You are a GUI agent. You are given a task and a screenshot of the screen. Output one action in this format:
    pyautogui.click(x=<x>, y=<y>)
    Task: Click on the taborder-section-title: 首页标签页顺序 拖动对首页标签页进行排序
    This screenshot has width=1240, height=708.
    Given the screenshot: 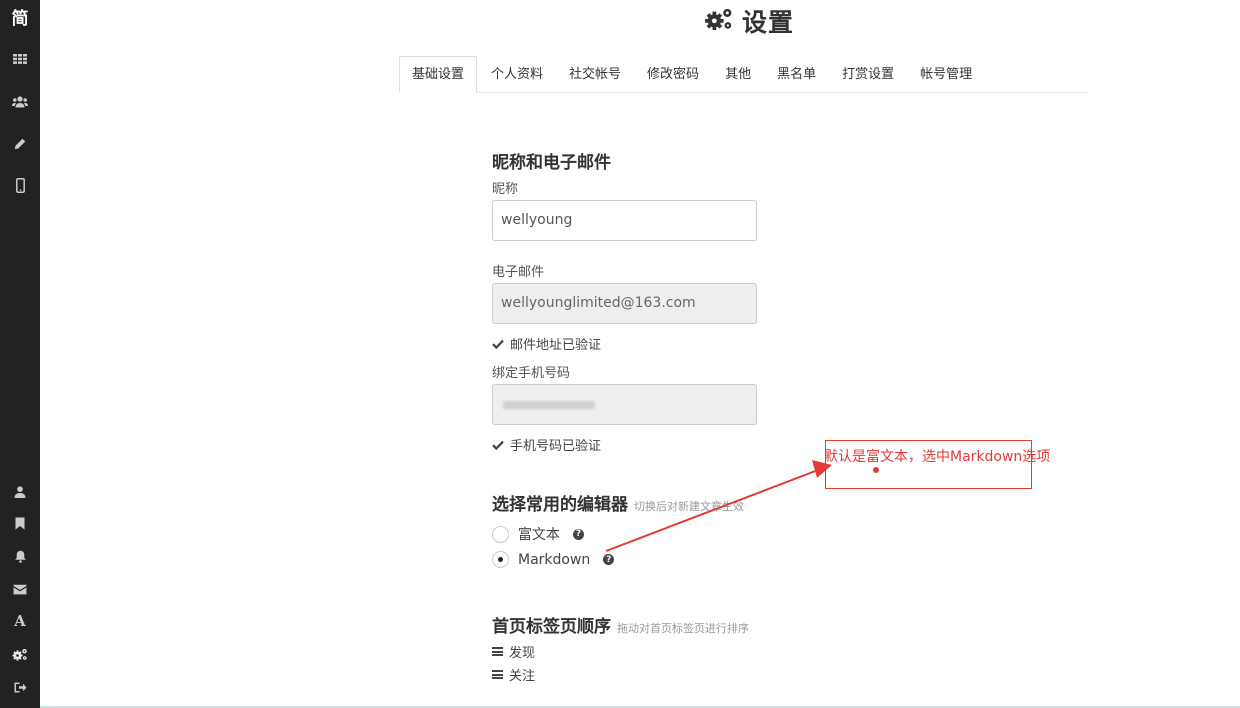 What is the action you would take?
    pyautogui.click(x=620, y=624)
    